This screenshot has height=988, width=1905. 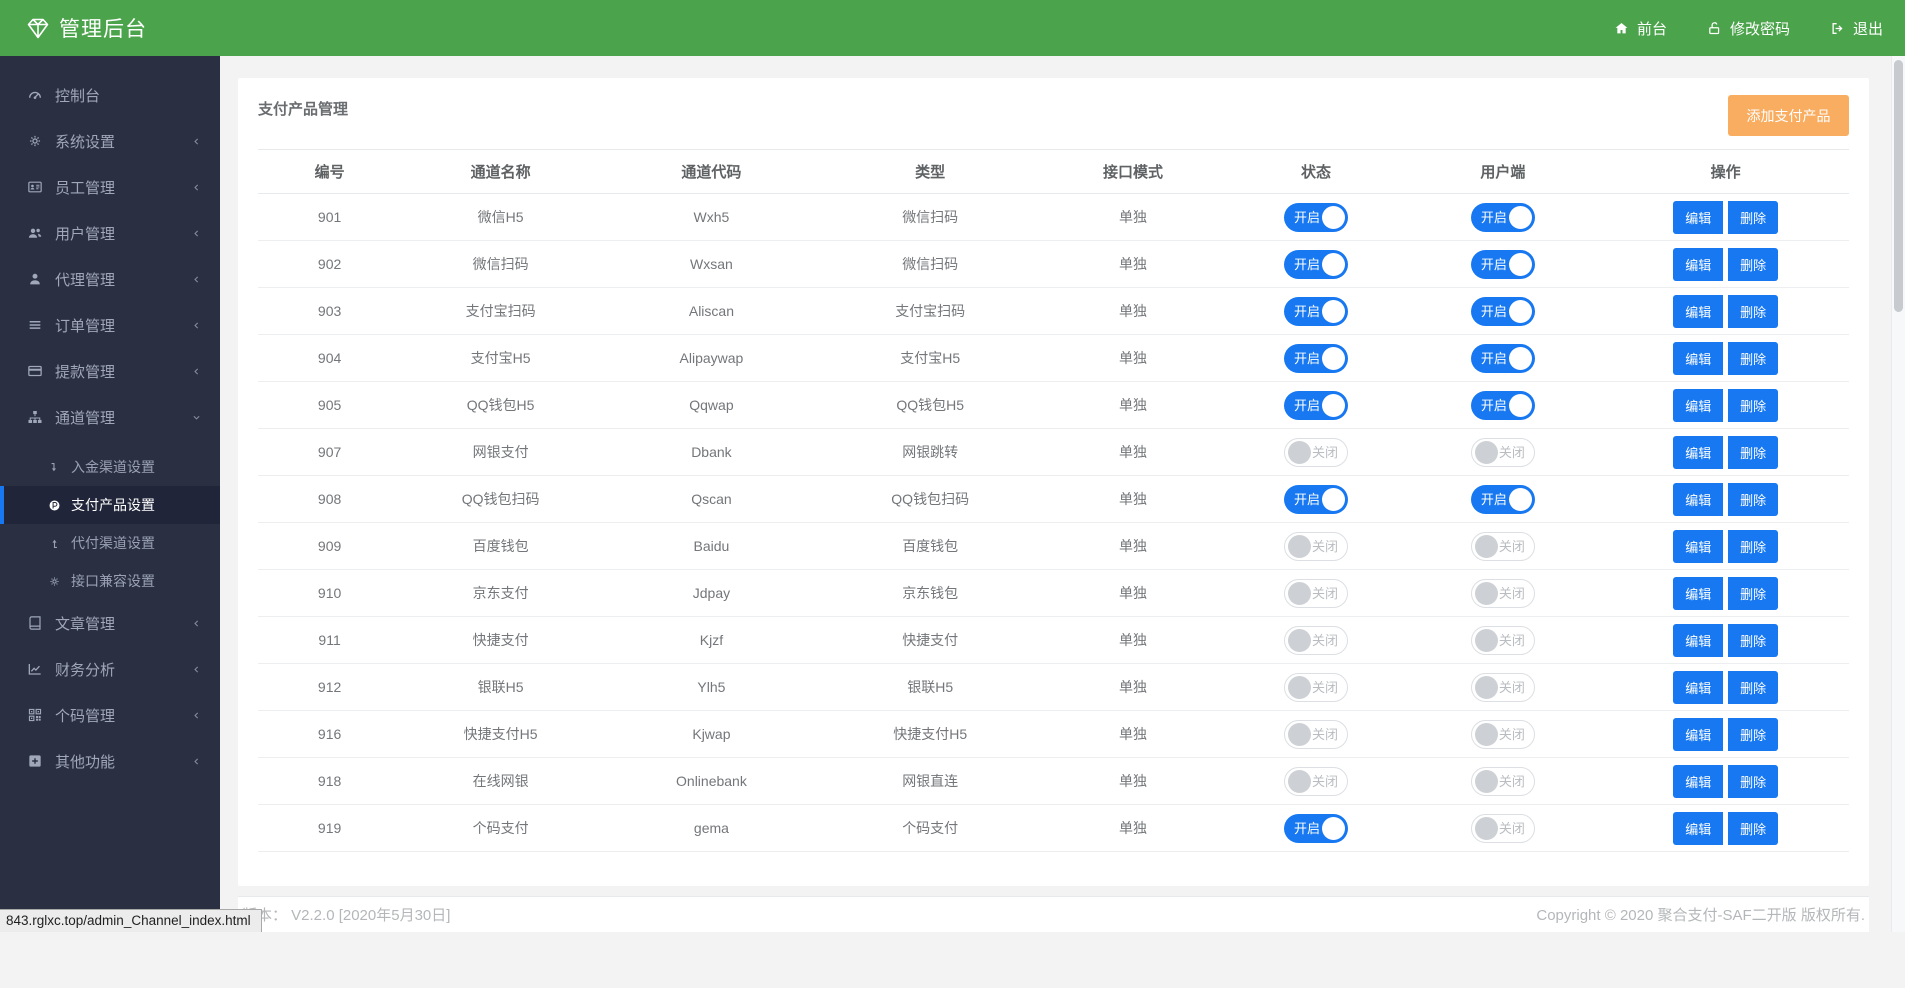 I want to click on sidebar-item-finance-analysis: 财务分析, so click(x=110, y=669).